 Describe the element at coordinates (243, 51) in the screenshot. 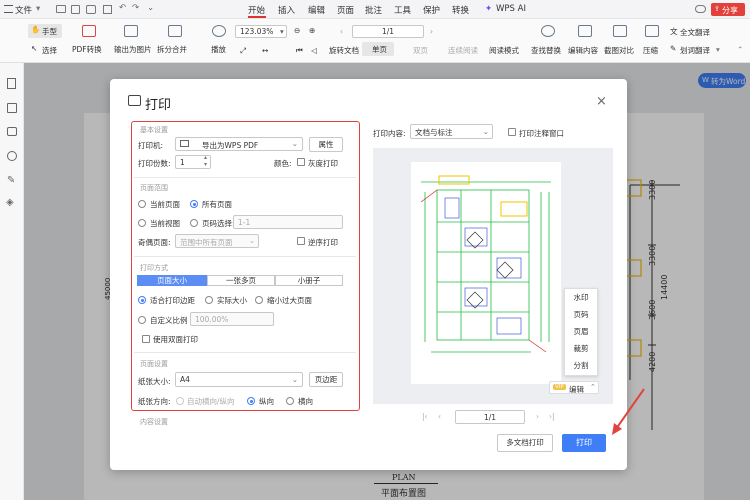

I see `fit-icon: ⤢` at that location.